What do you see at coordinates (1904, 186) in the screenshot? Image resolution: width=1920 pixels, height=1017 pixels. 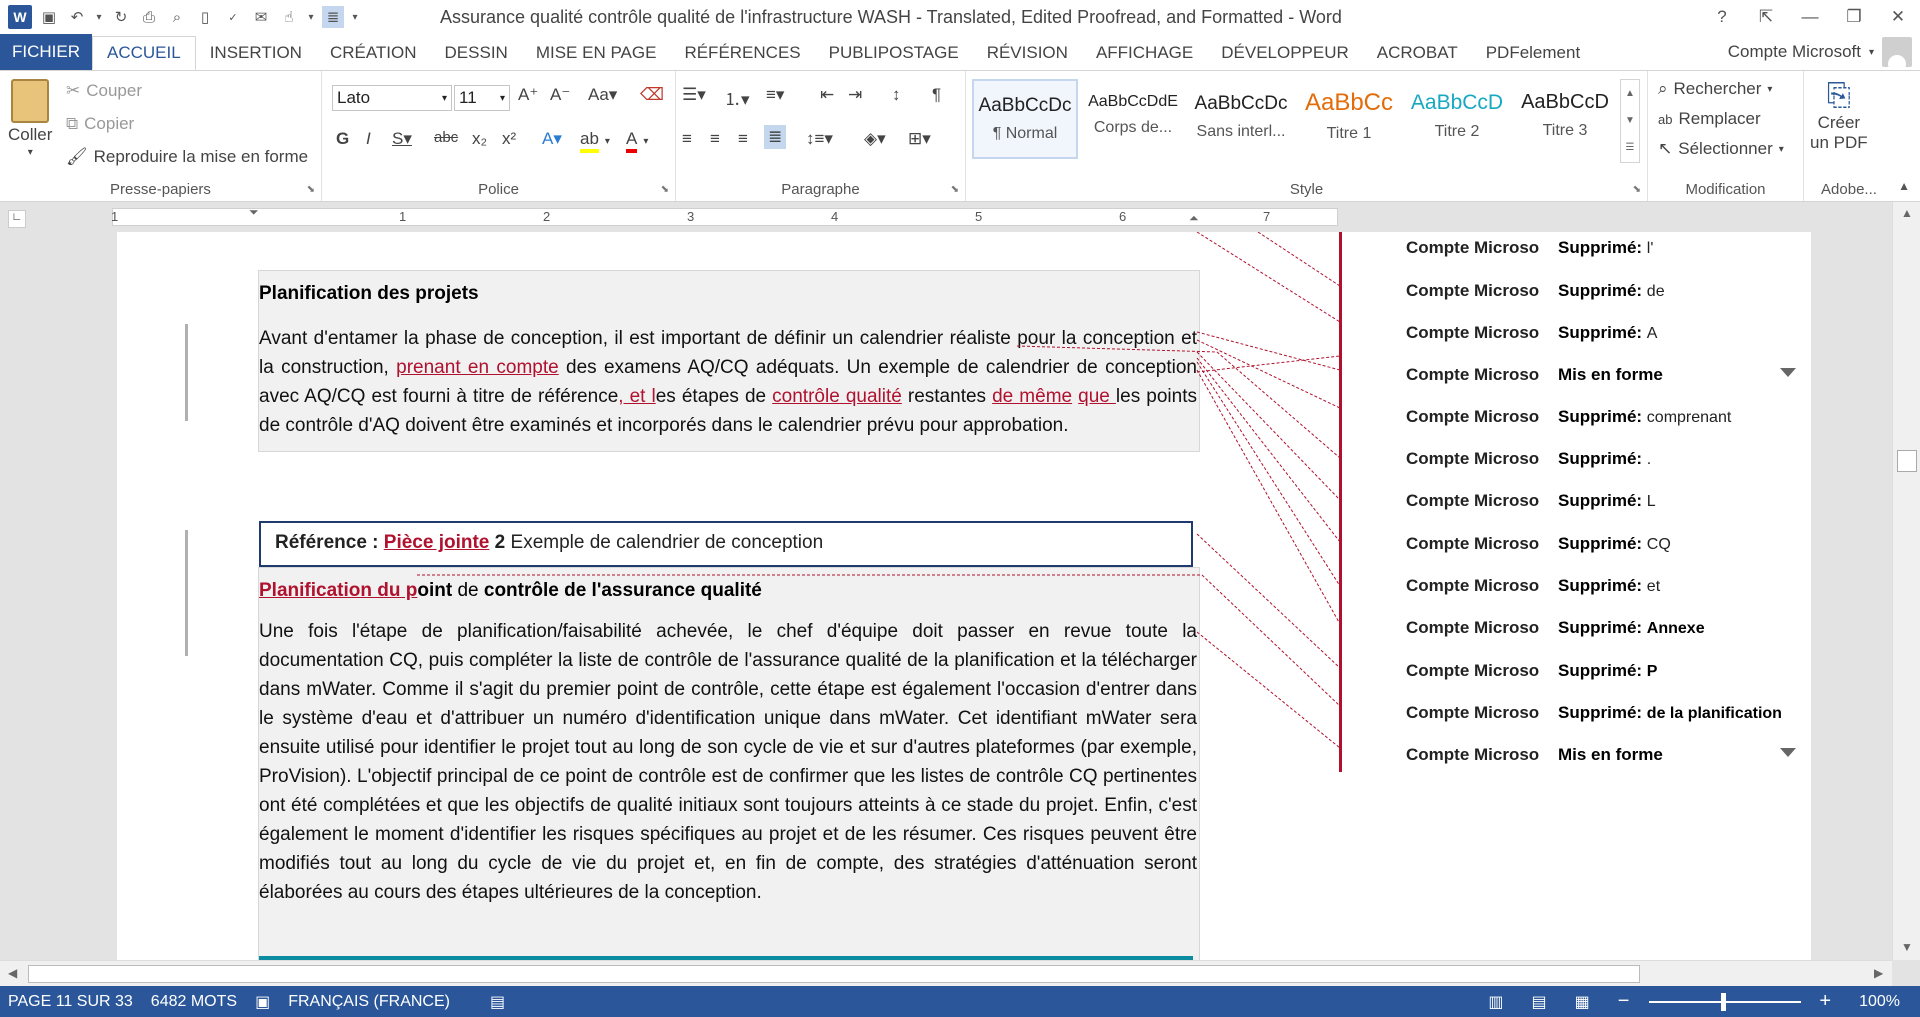 I see `collapse-ribbon-icon: ▲` at bounding box center [1904, 186].